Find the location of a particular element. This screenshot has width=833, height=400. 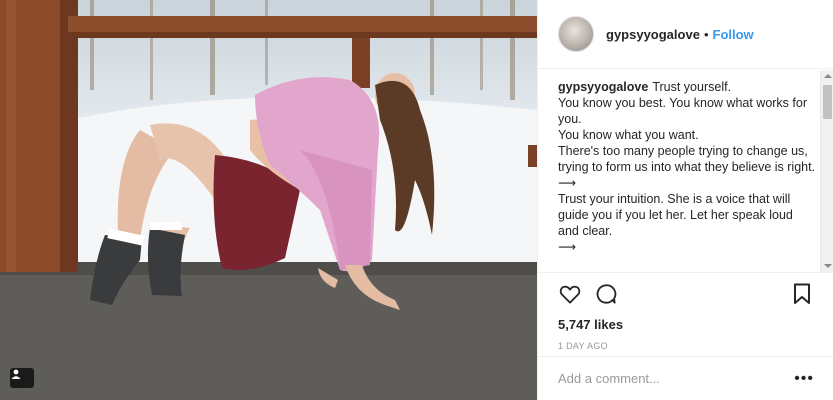

caption-scrollbar is located at coordinates (826, 171).